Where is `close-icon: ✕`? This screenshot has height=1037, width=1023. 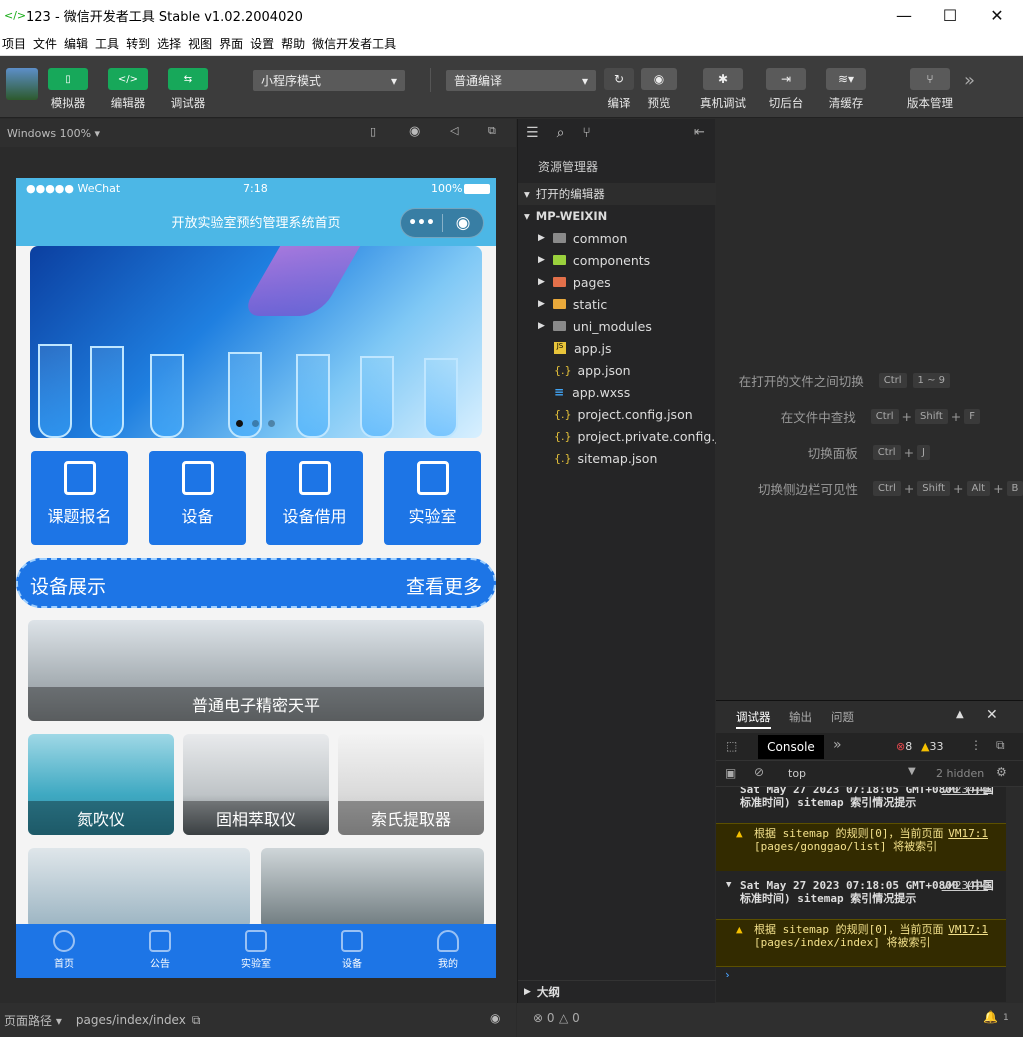 close-icon: ✕ is located at coordinates (997, 15).